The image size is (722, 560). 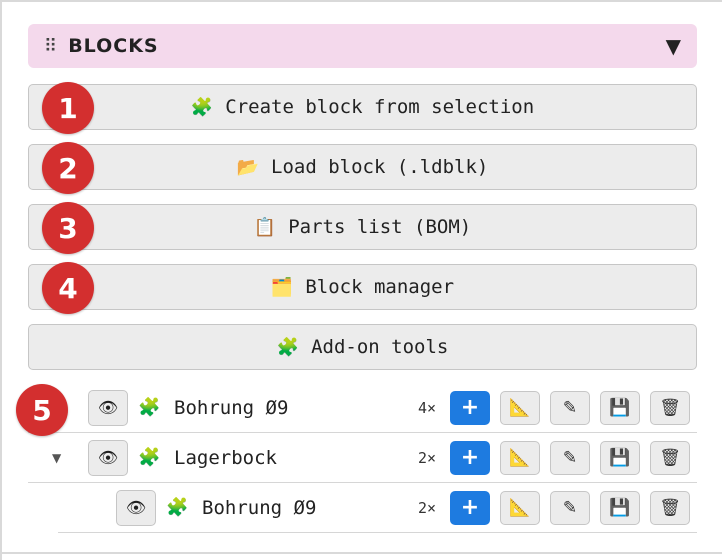 What do you see at coordinates (50, 46) in the screenshot?
I see `drag-handle-icon: ⠿` at bounding box center [50, 46].